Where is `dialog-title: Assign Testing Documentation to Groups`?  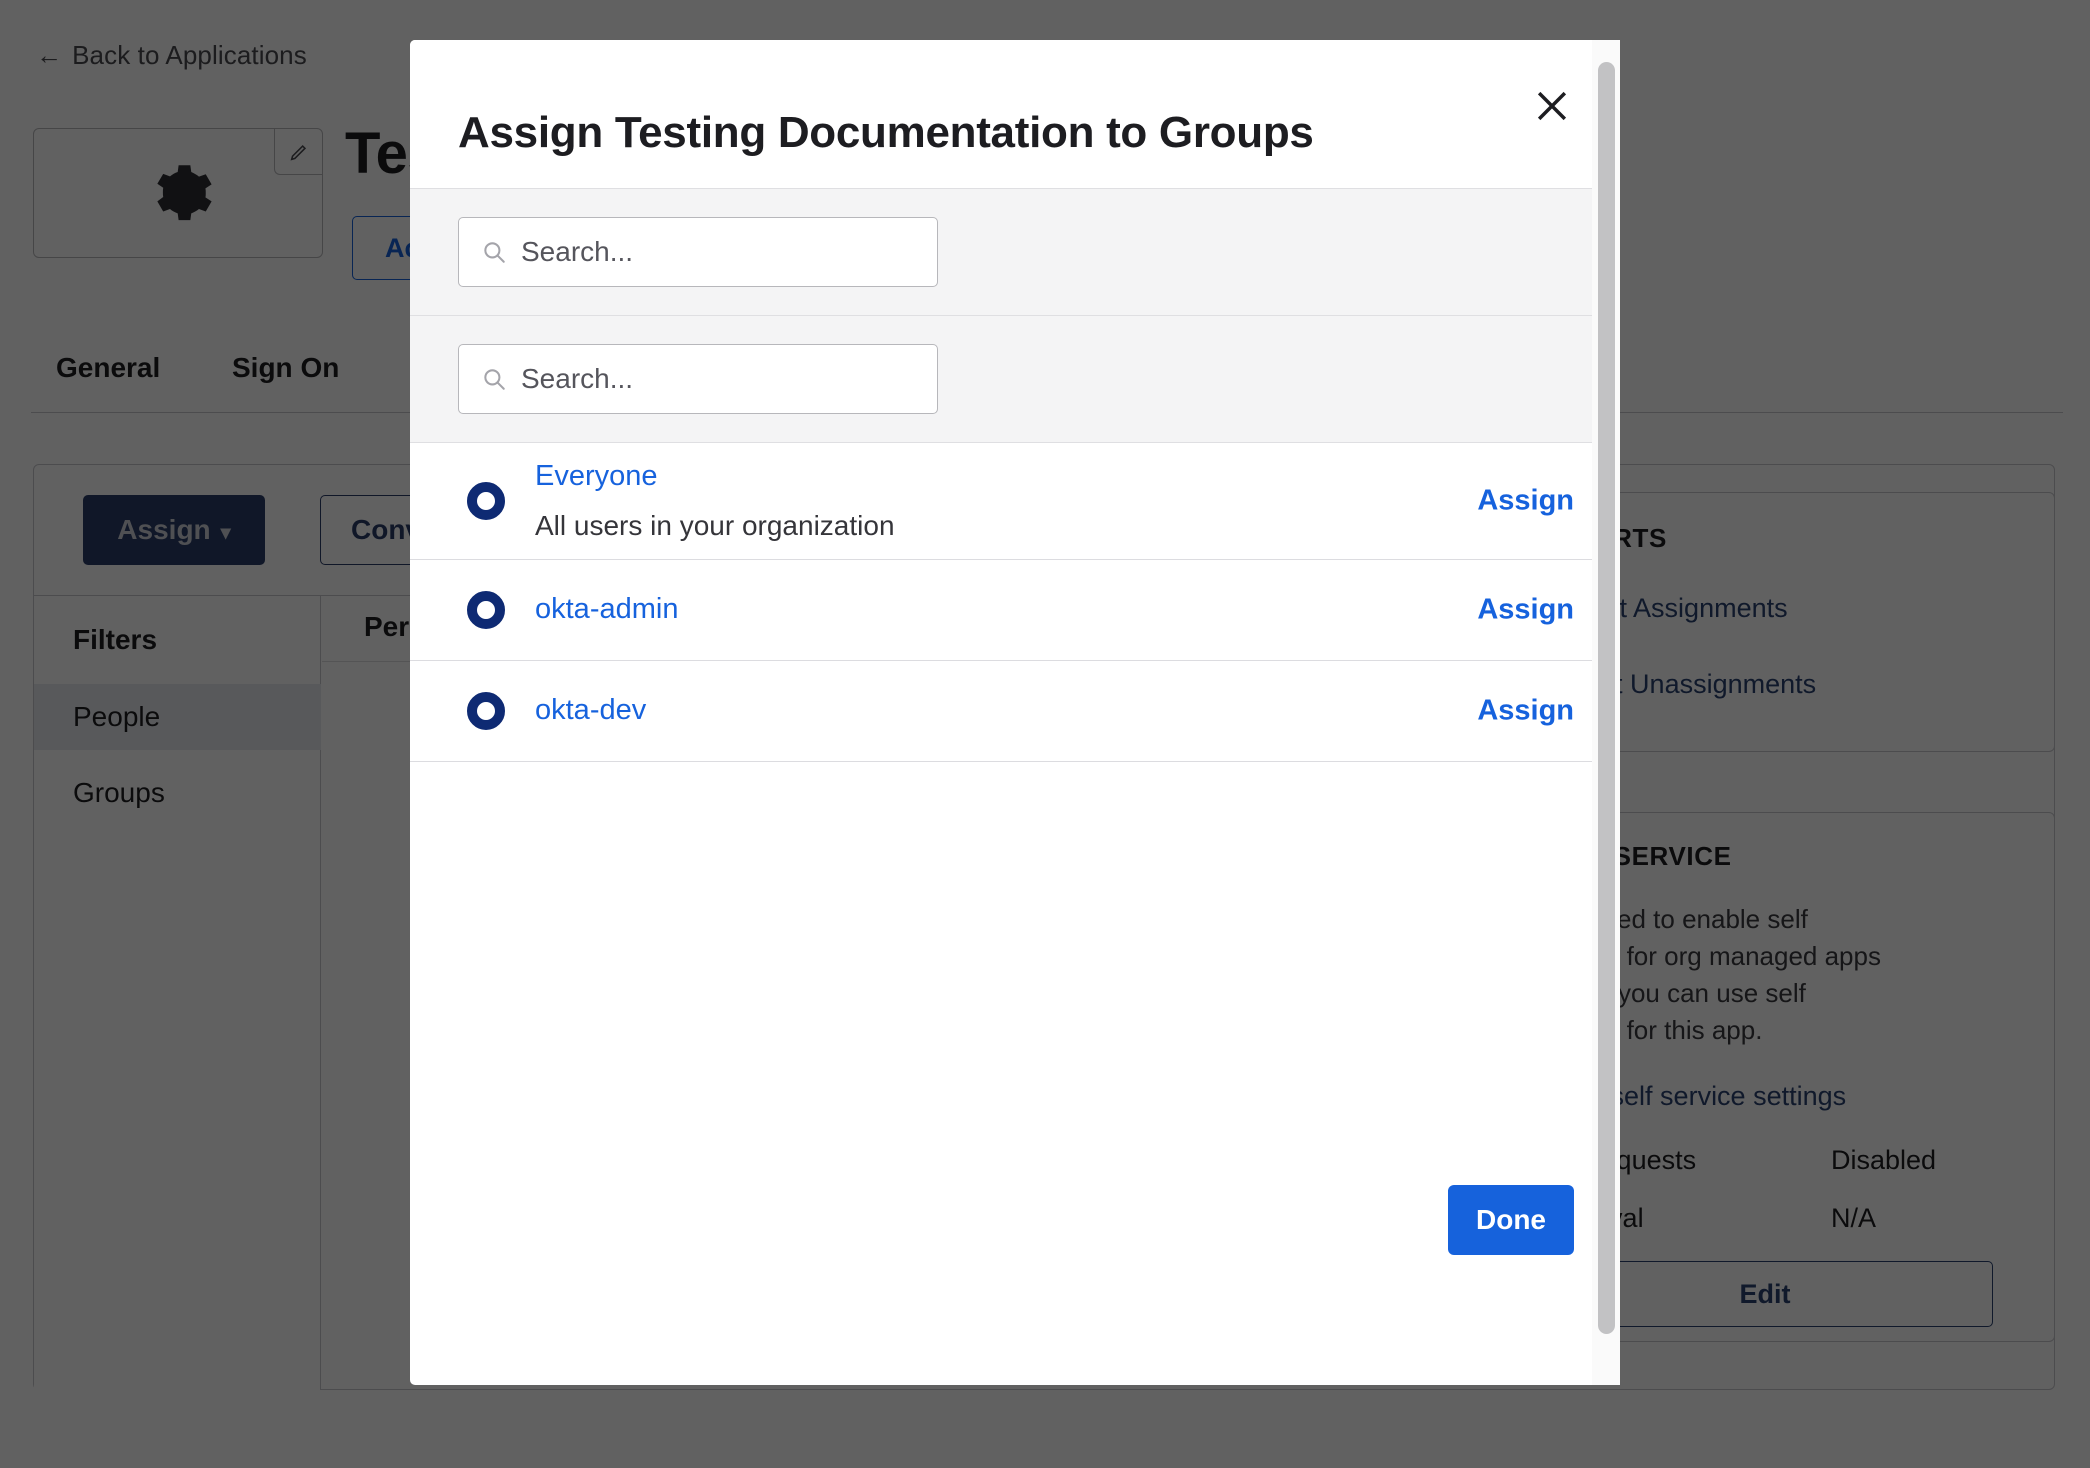
dialog-title: Assign Testing Documentation to Groups is located at coordinates (886, 132).